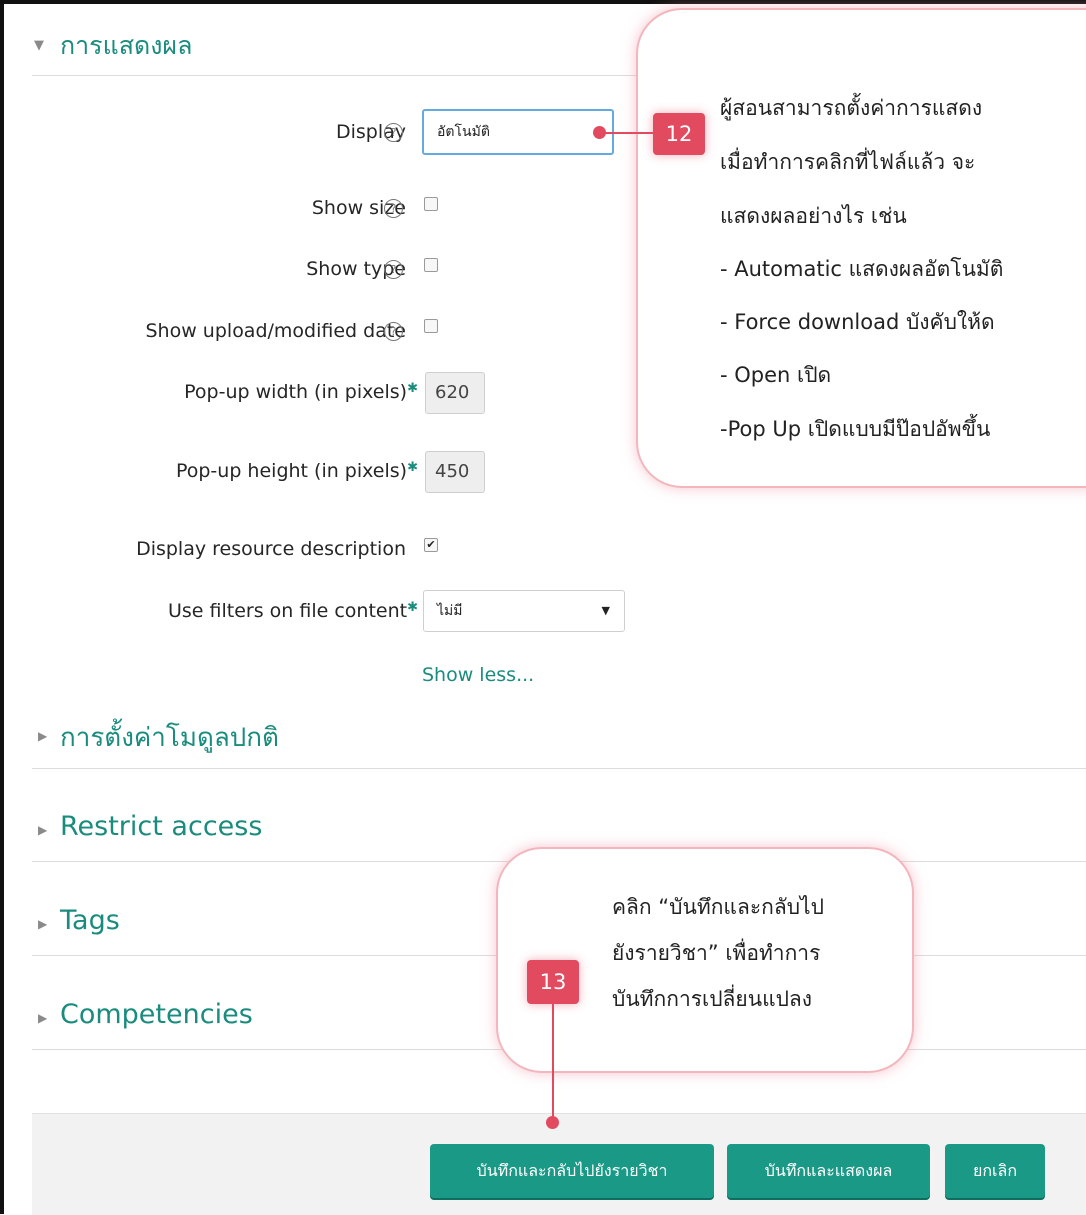  What do you see at coordinates (857, 322) in the screenshot?
I see `callout-text: - Force download บังคับให้ด` at bounding box center [857, 322].